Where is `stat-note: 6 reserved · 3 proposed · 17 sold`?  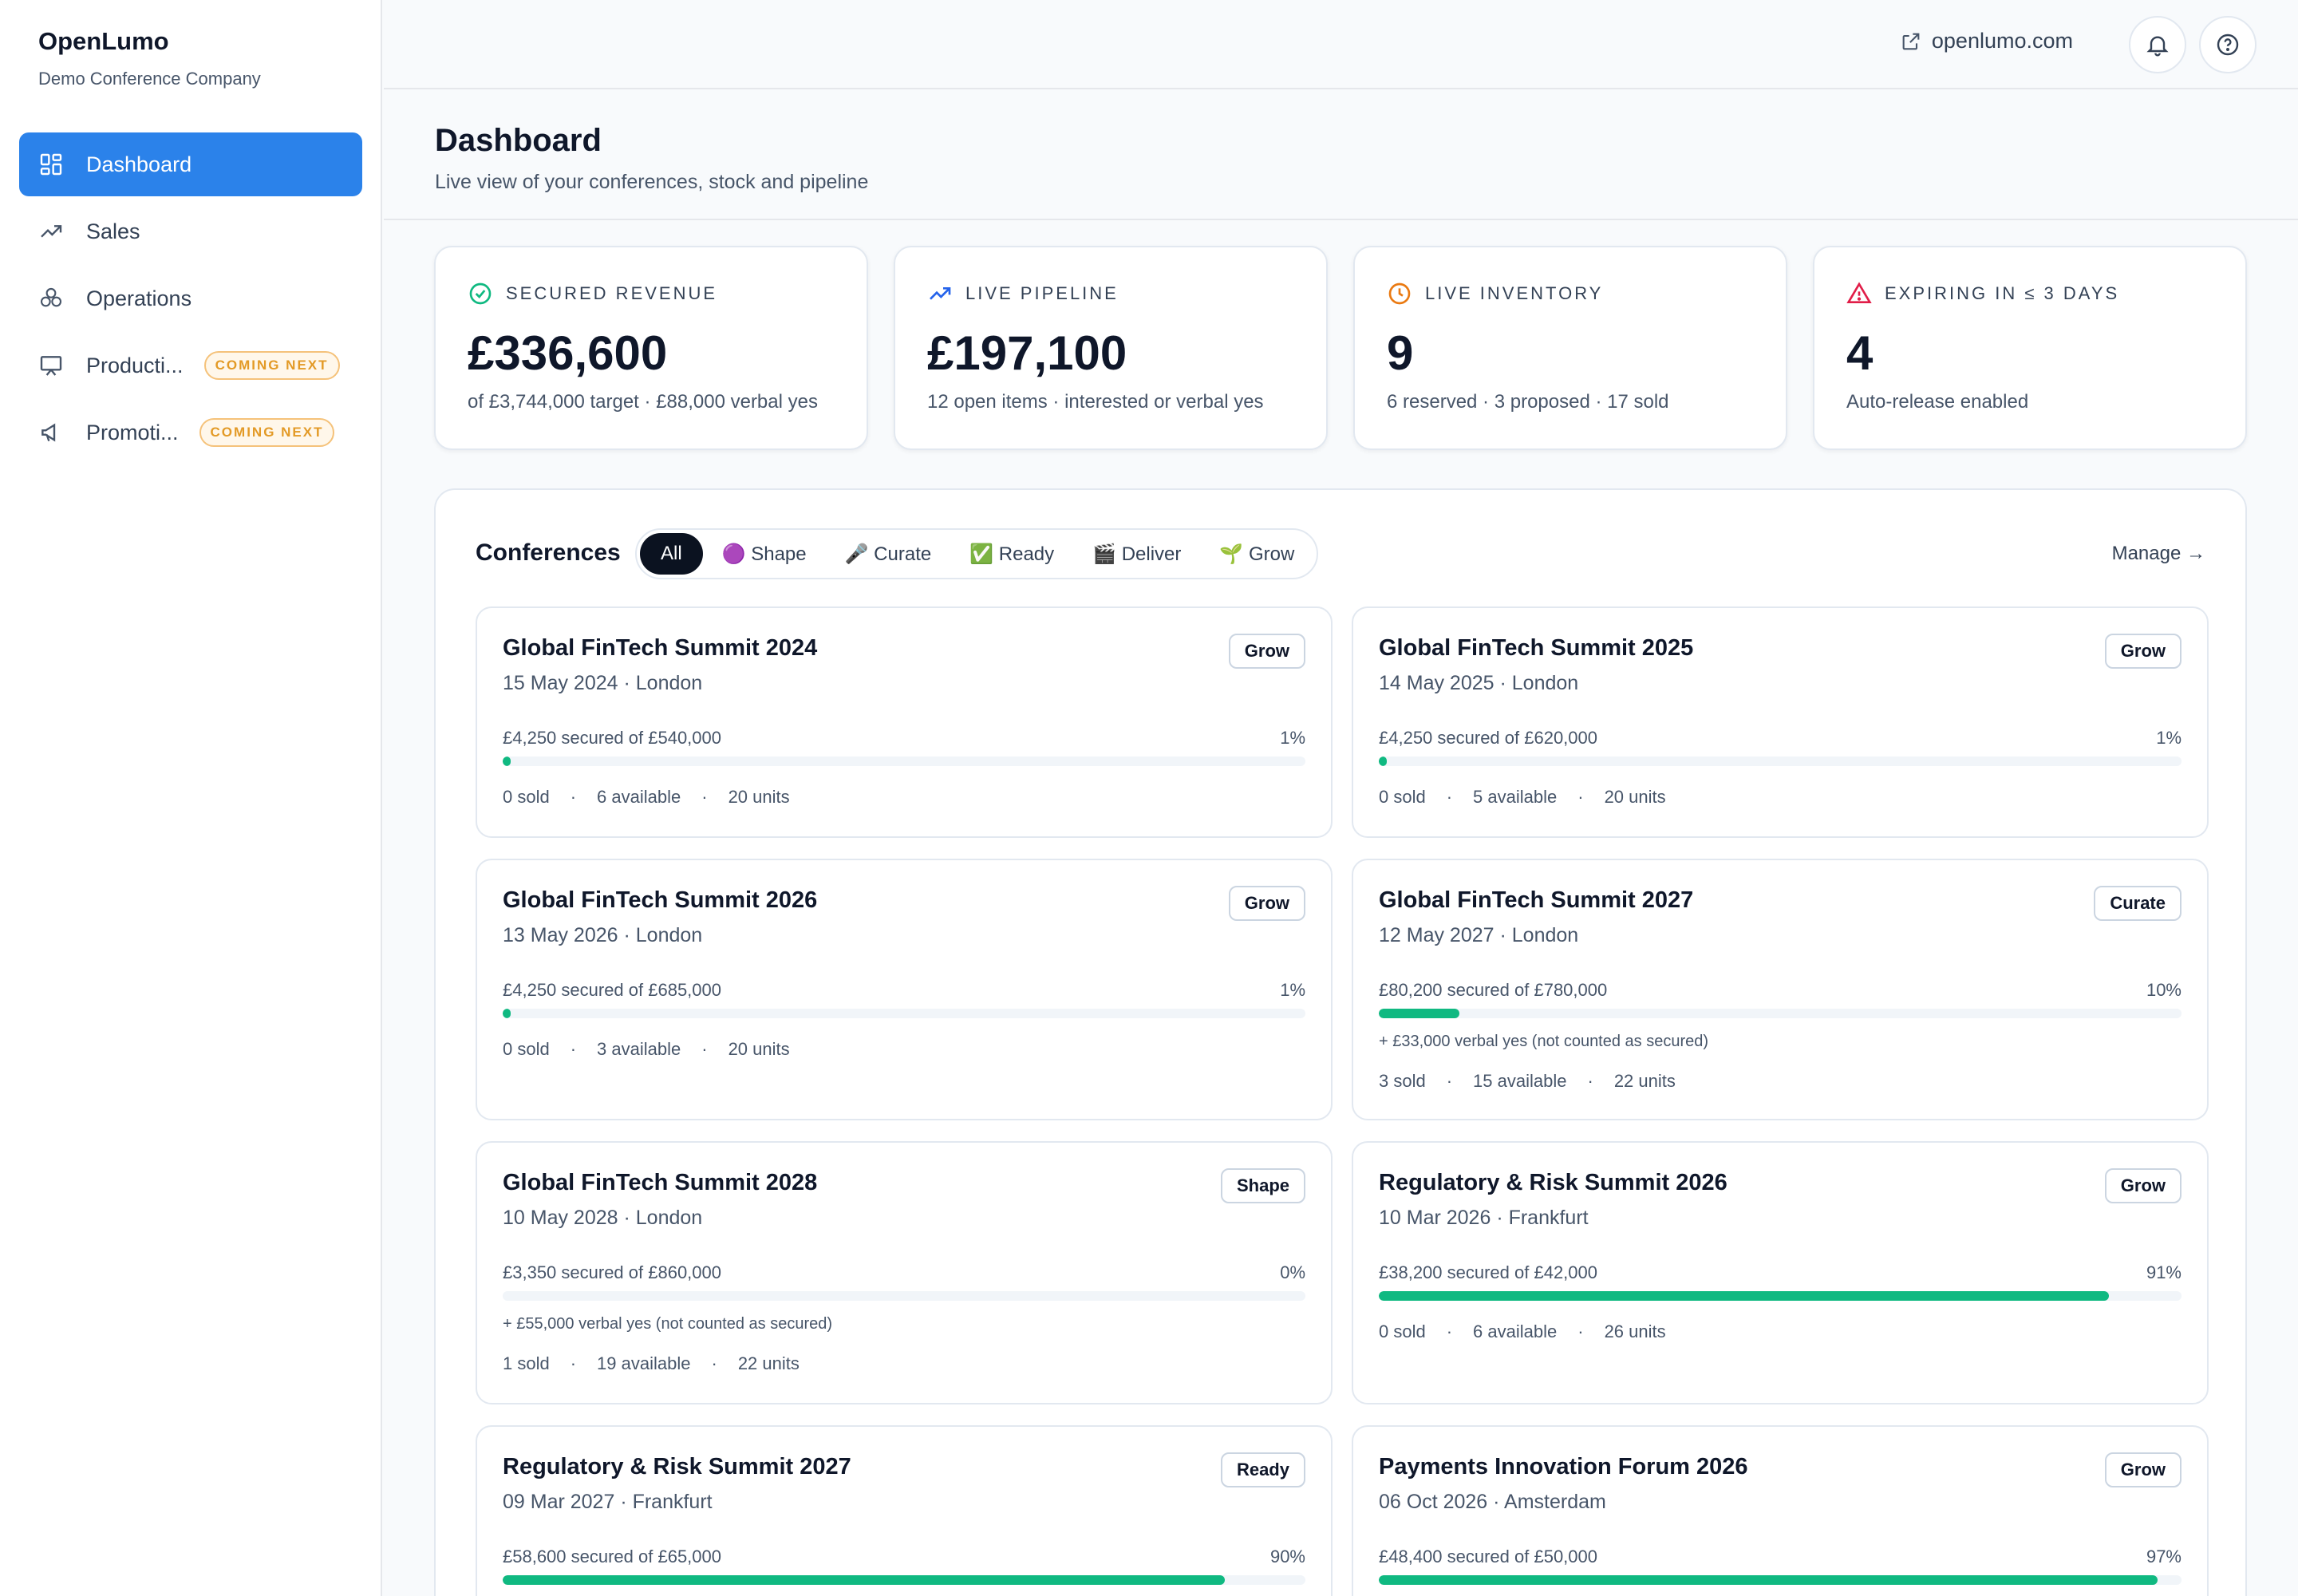 stat-note: 6 reserved · 3 proposed · 17 sold is located at coordinates (1528, 402).